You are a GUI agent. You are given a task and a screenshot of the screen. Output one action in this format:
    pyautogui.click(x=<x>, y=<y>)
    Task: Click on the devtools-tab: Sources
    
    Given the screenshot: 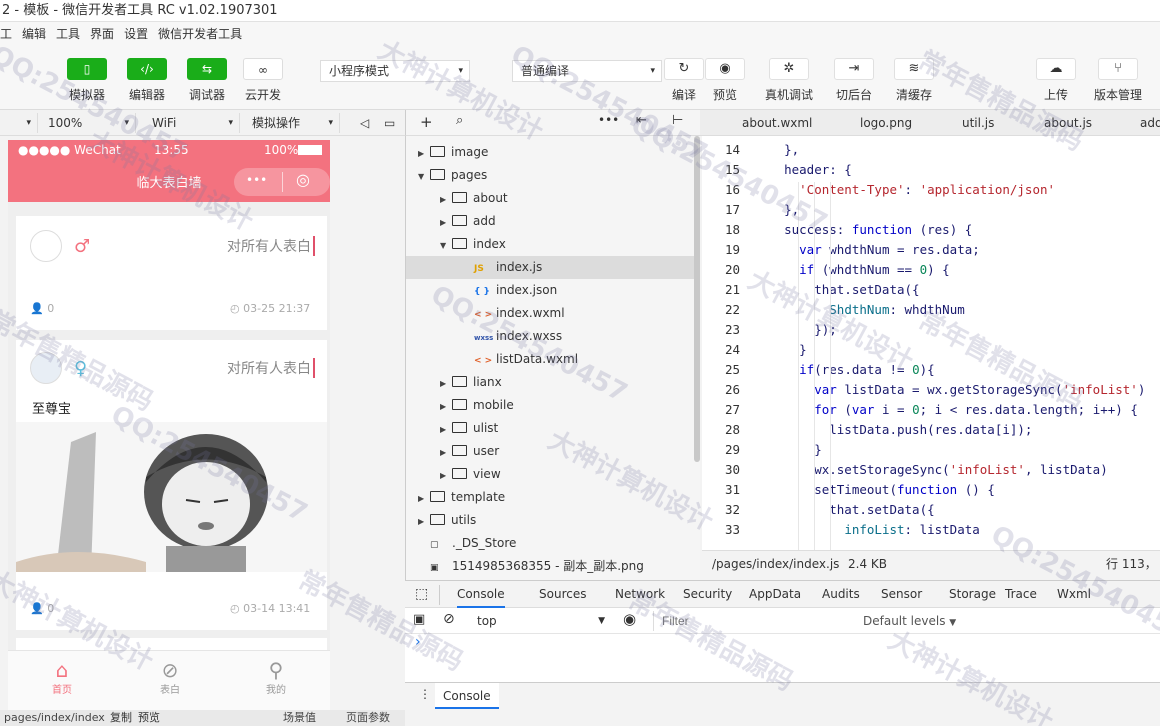 What is the action you would take?
    pyautogui.click(x=562, y=594)
    